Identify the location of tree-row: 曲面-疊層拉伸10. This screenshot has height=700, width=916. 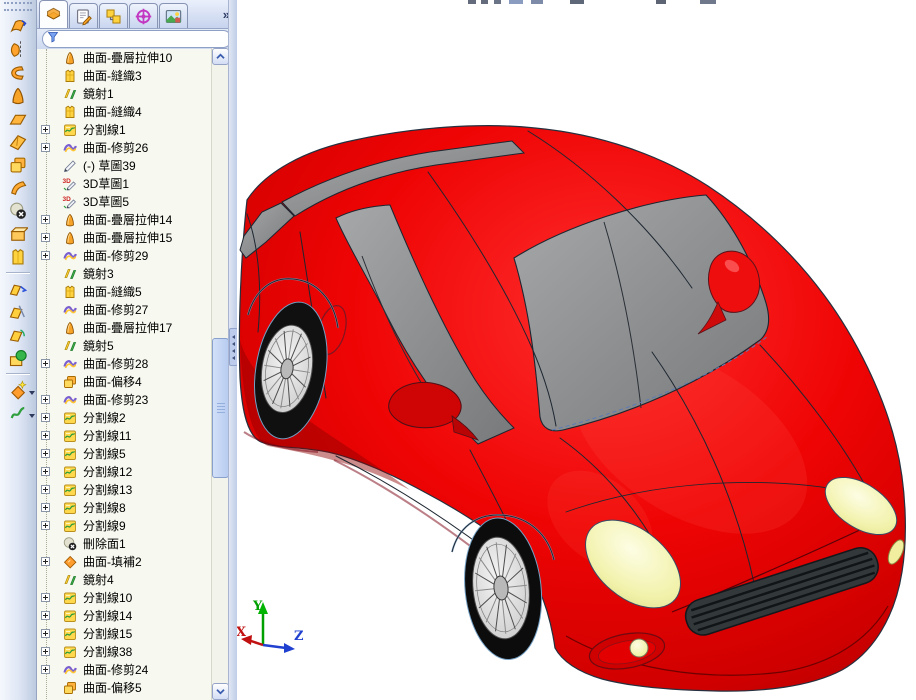
(124, 58).